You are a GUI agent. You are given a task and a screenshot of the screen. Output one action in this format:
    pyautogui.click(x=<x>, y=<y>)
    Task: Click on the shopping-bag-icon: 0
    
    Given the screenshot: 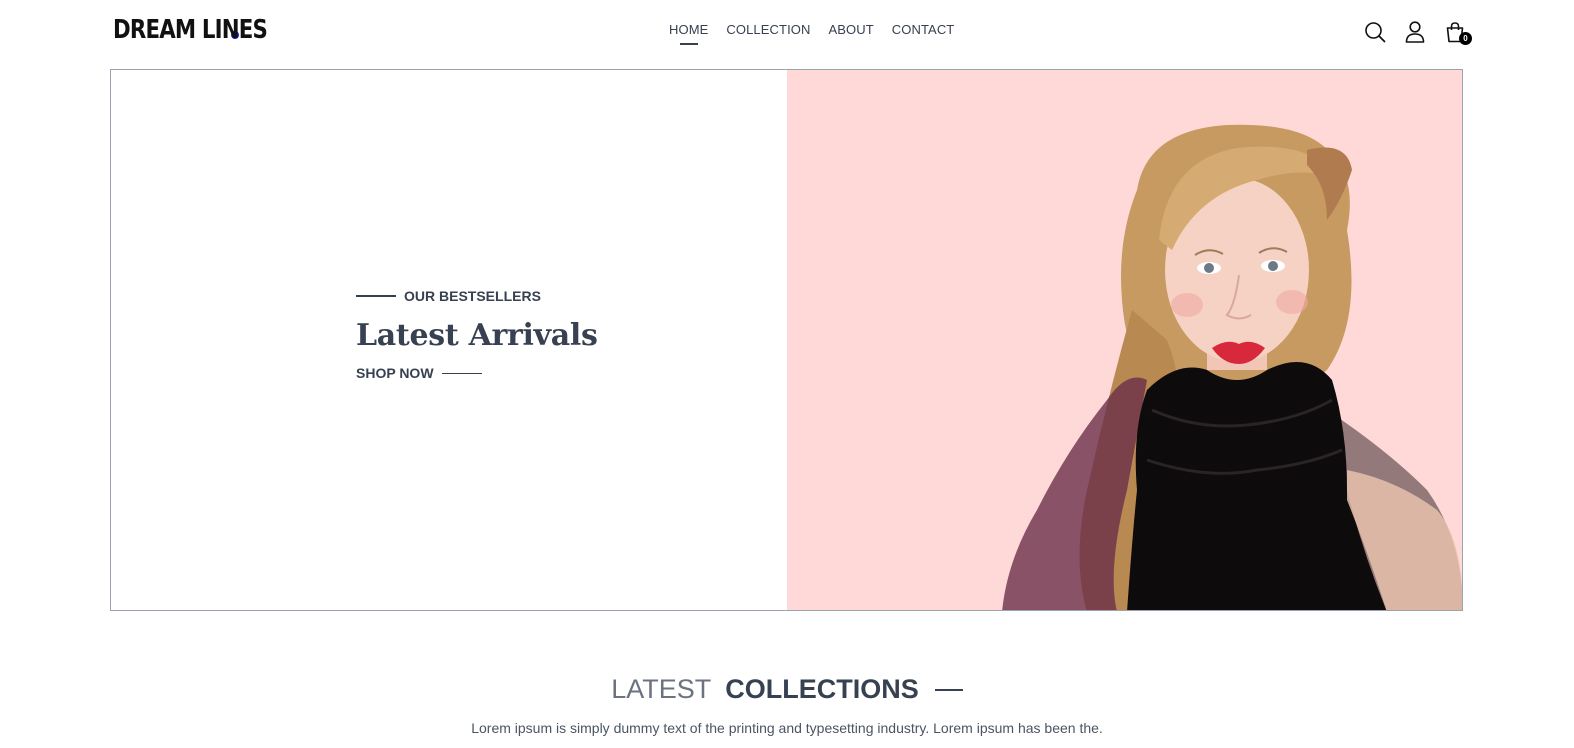 What is the action you would take?
    pyautogui.click(x=1458, y=32)
    